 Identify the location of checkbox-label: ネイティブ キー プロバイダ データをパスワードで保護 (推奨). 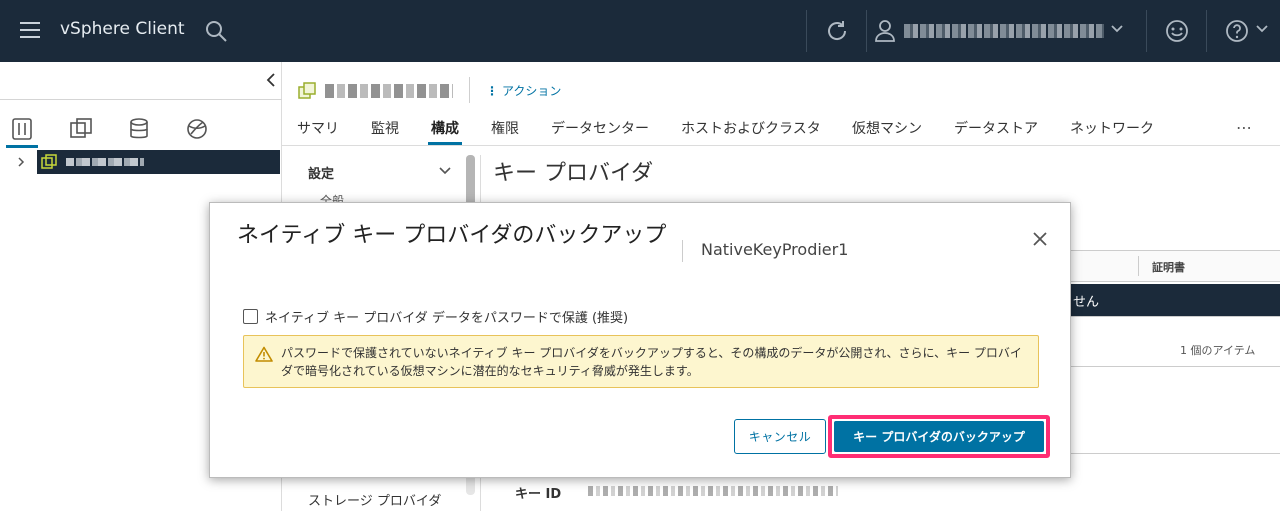
(446, 316).